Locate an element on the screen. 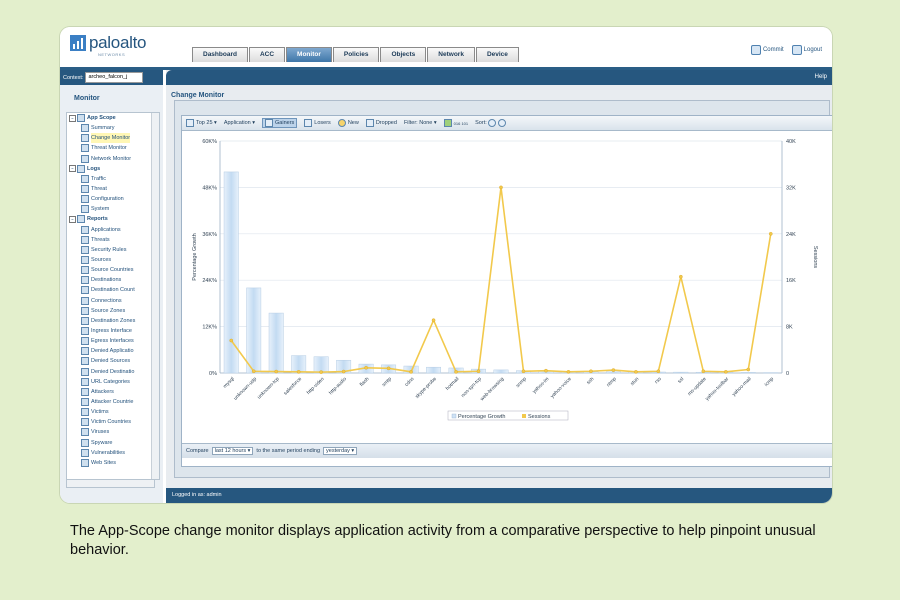 The height and width of the screenshot is (600, 900). x-tick-label: hotmail is located at coordinates (453, 384).